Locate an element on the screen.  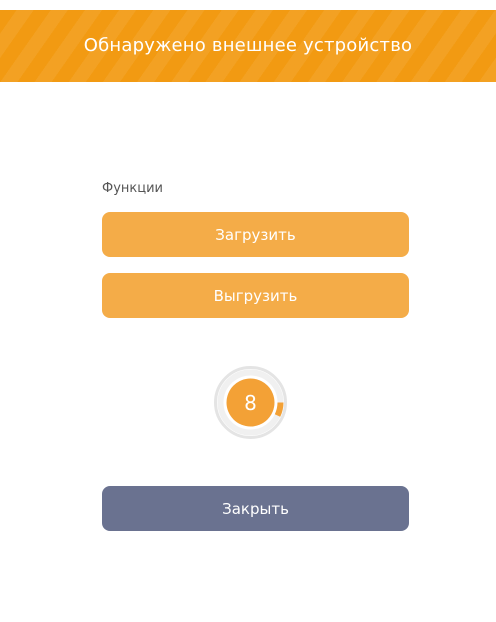
countdown-timer: 8 is located at coordinates (250, 402).